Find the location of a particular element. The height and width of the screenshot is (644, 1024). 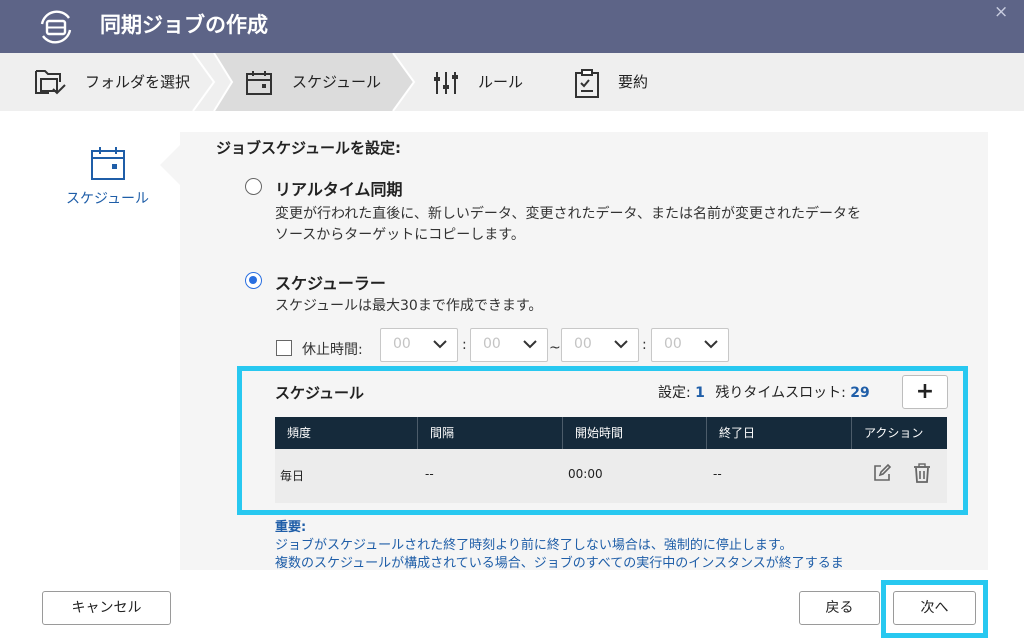

title-bar: 同期ジョブの作成 × is located at coordinates (512, 26).